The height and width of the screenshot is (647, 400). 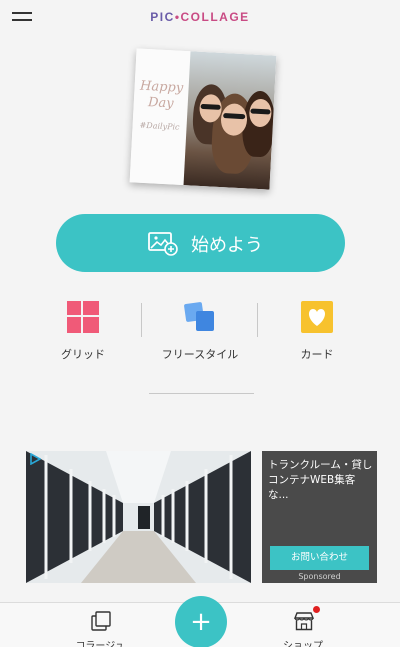 What do you see at coordinates (35, 459) in the screenshot?
I see `adchoices-icon` at bounding box center [35, 459].